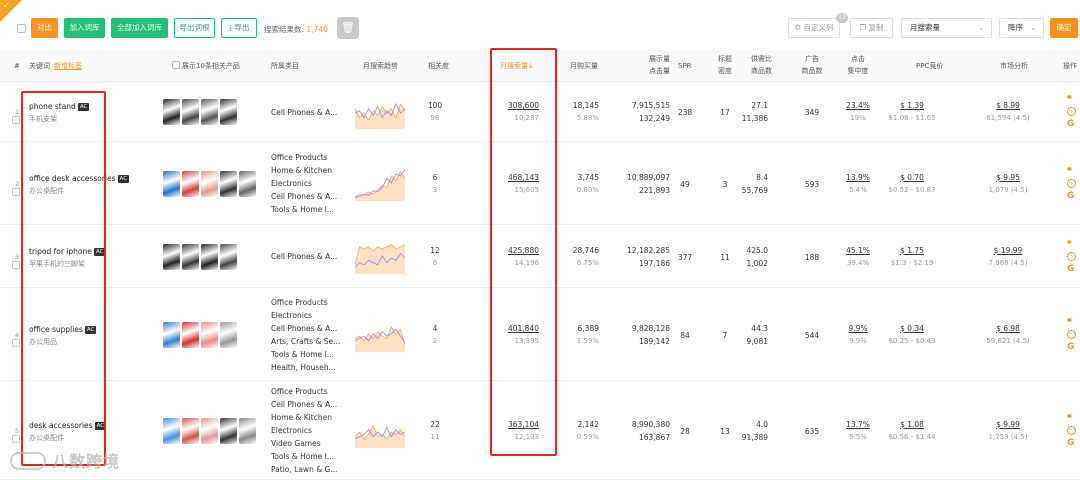 This screenshot has height=480, width=1080. What do you see at coordinates (299, 391) in the screenshot?
I see `category-item: Office Products` at bounding box center [299, 391].